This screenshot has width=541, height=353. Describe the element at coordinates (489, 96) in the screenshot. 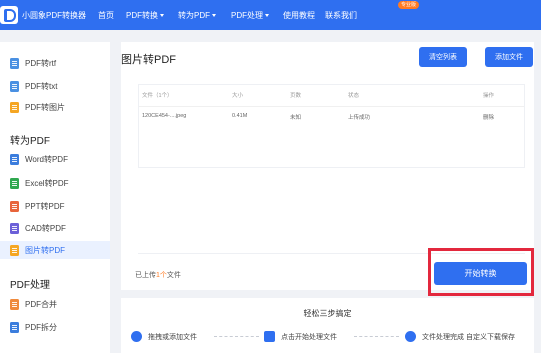

I see `column-header-action: 操作` at that location.